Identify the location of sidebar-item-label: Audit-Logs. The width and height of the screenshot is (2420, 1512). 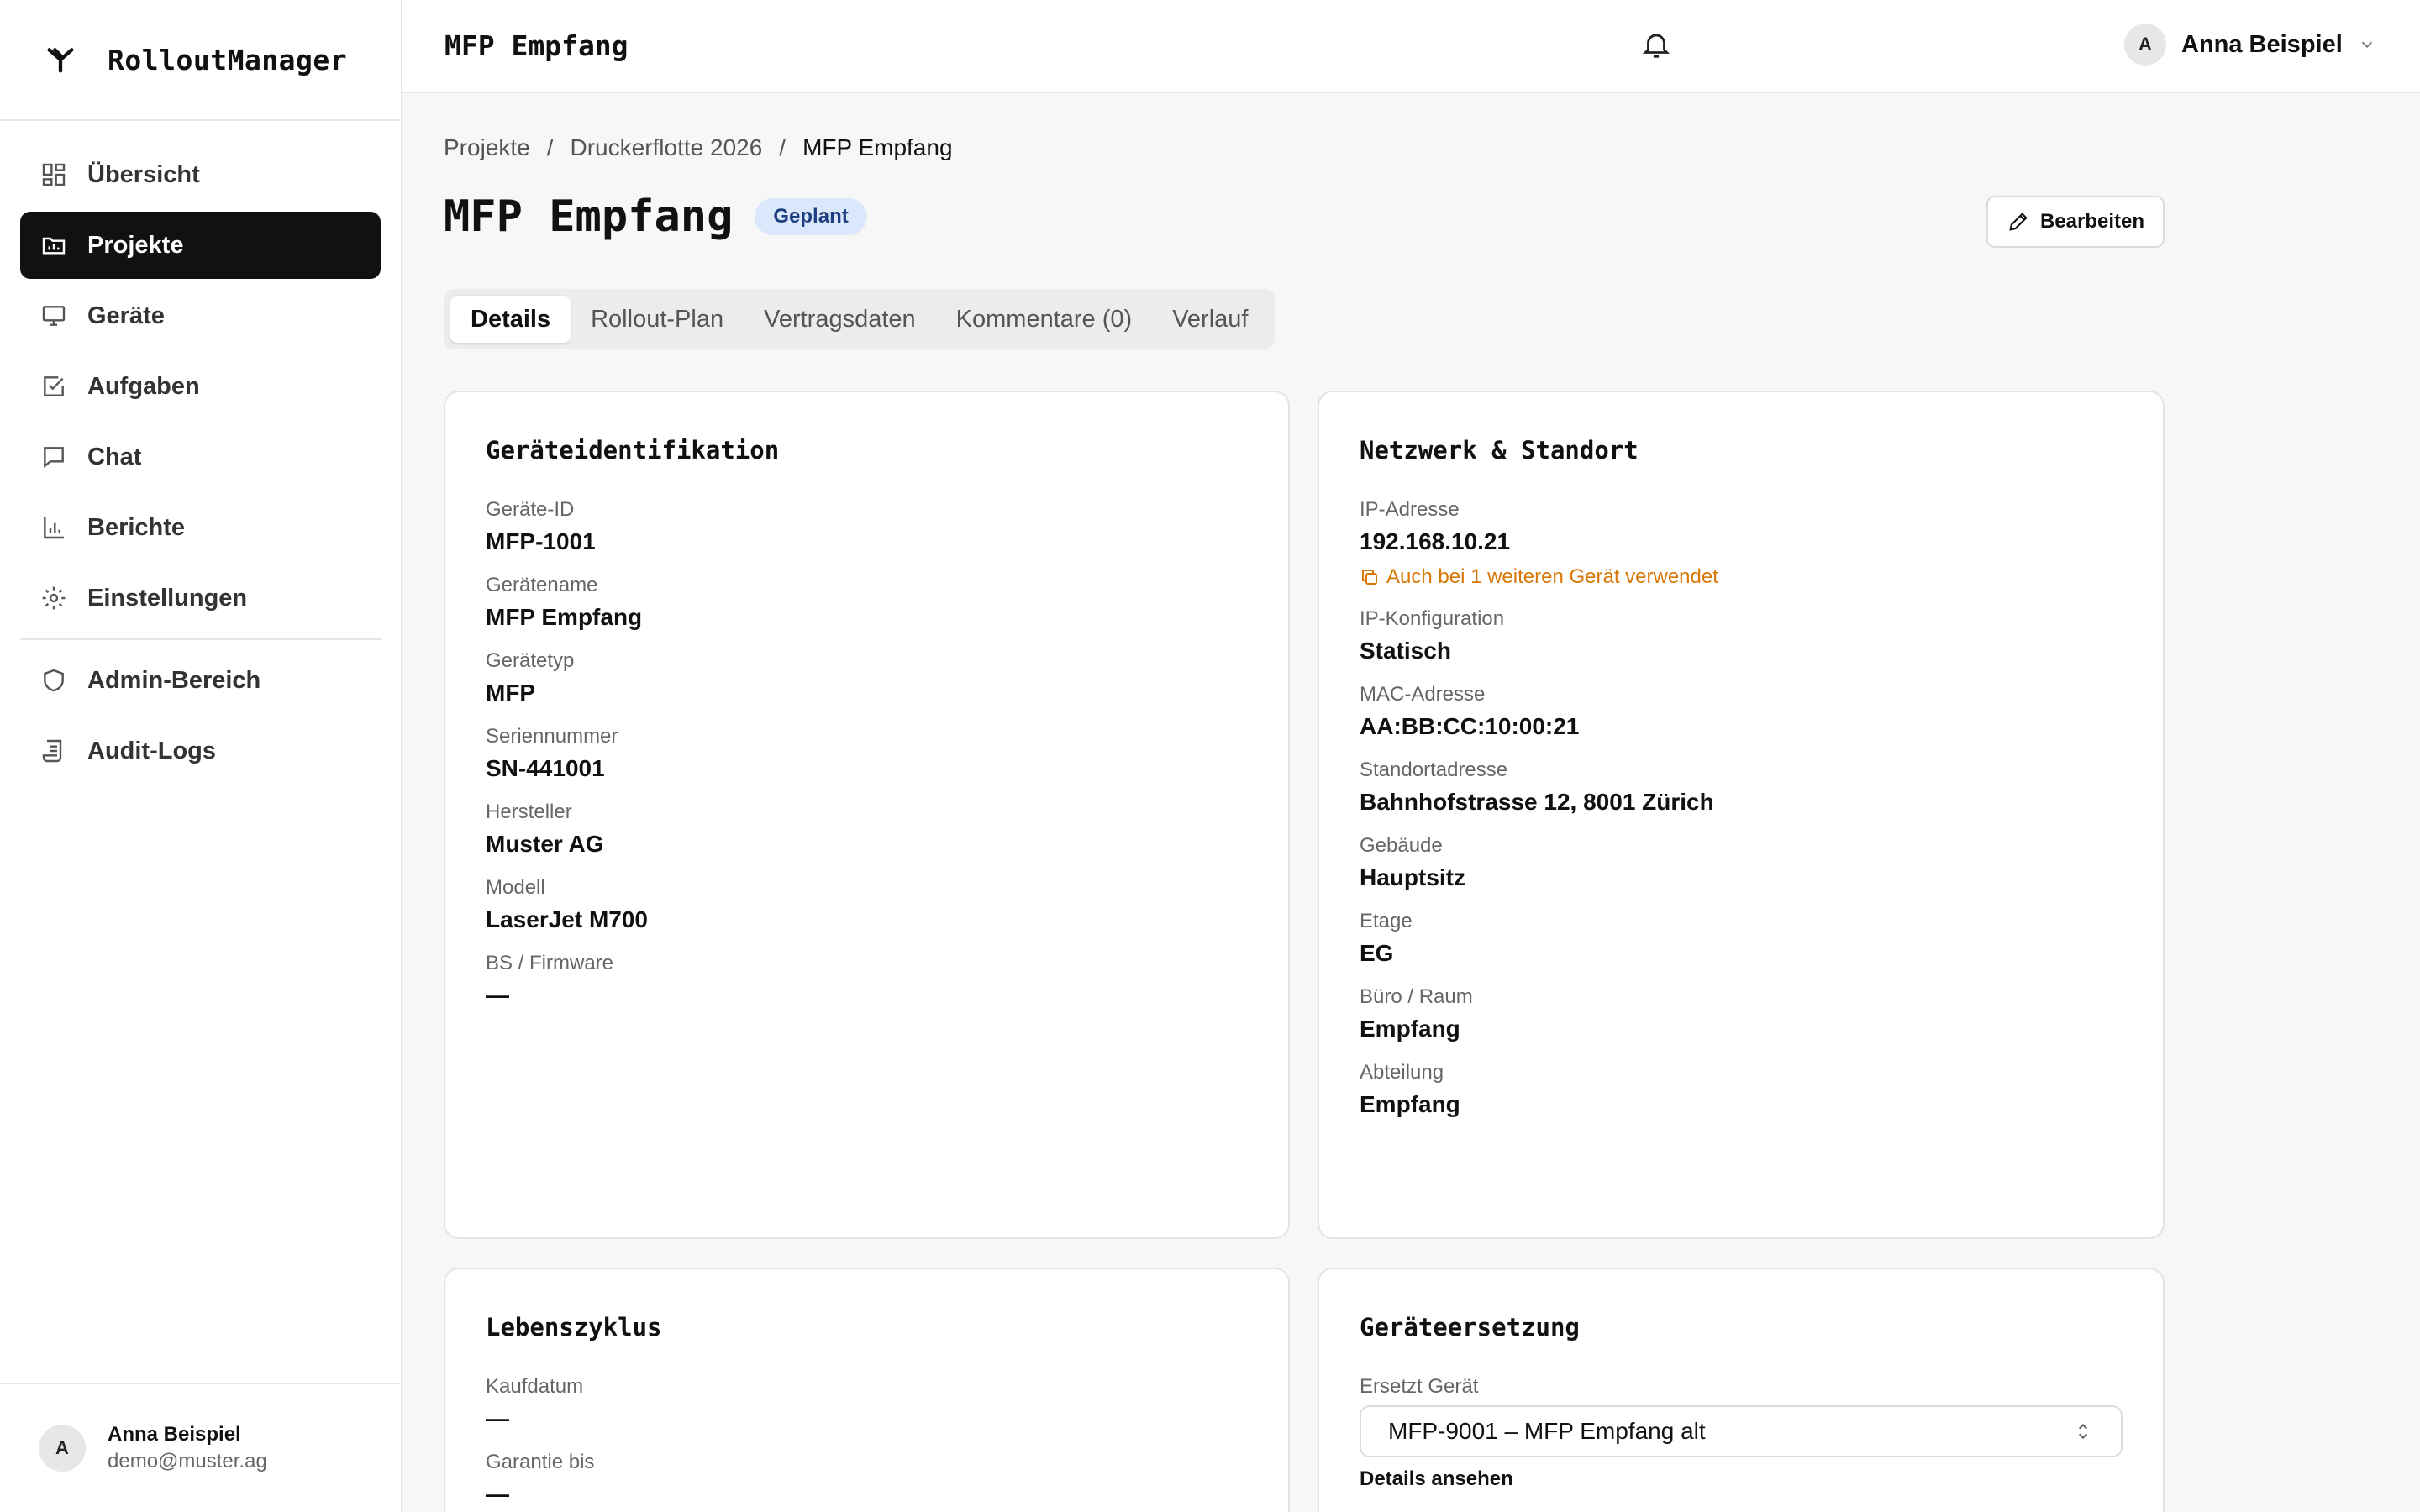
(152, 750).